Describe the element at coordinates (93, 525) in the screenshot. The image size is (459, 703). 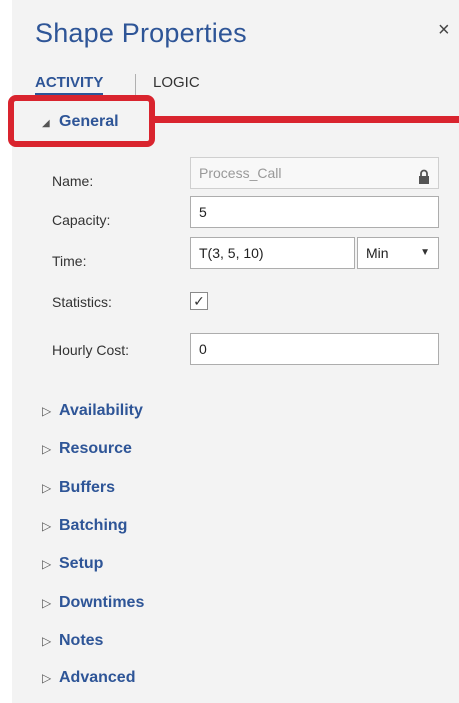
I see `section-batching-label: Batching` at that location.